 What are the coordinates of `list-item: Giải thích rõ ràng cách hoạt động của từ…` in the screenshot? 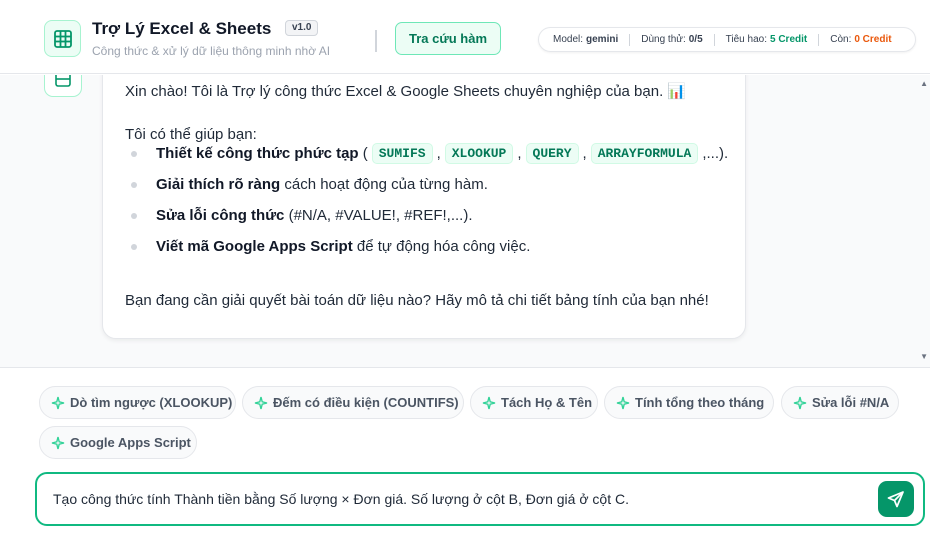 It's located at (426, 184).